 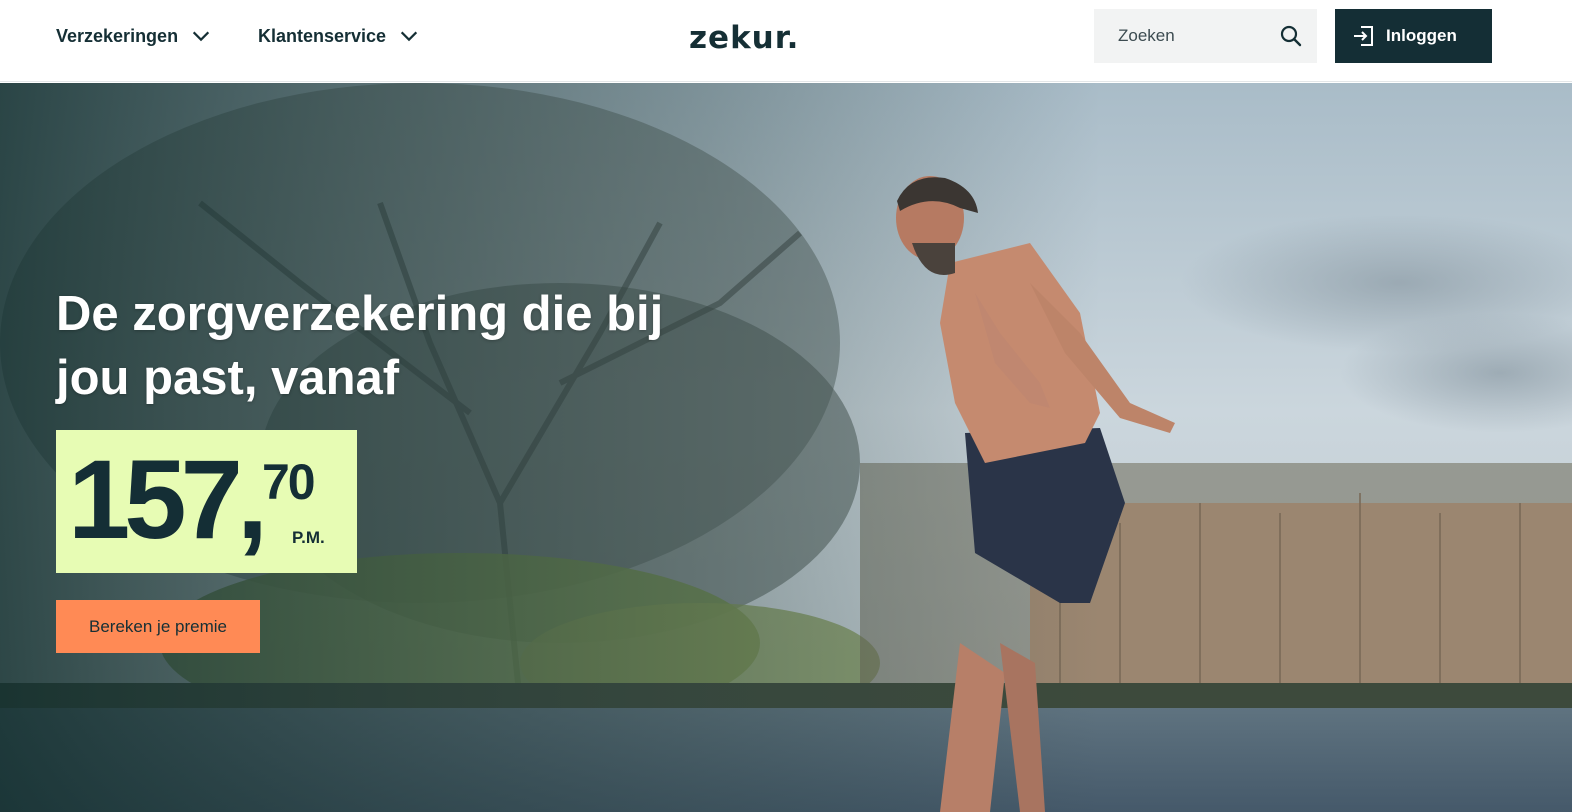 I want to click on nav-verzekeringen-label: Verzekeringen, so click(x=117, y=35).